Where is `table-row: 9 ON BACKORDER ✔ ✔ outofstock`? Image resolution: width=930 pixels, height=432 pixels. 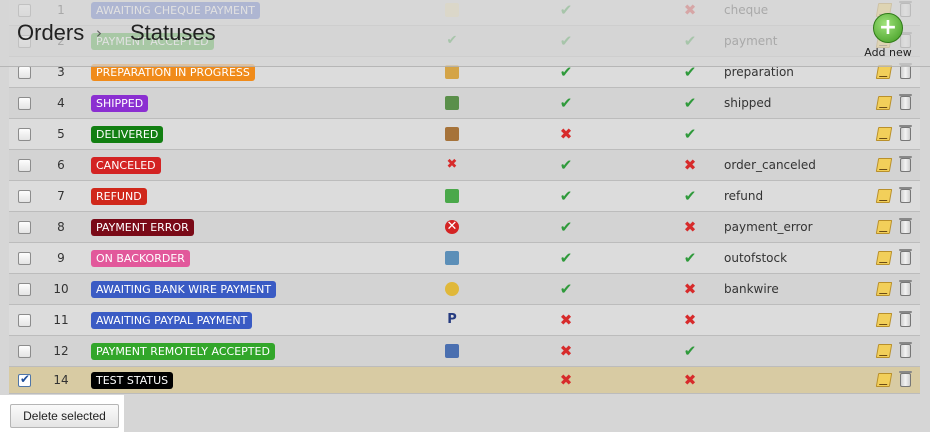
table-row: 9 ON BACKORDER ✔ ✔ outofstock is located at coordinates (464, 258).